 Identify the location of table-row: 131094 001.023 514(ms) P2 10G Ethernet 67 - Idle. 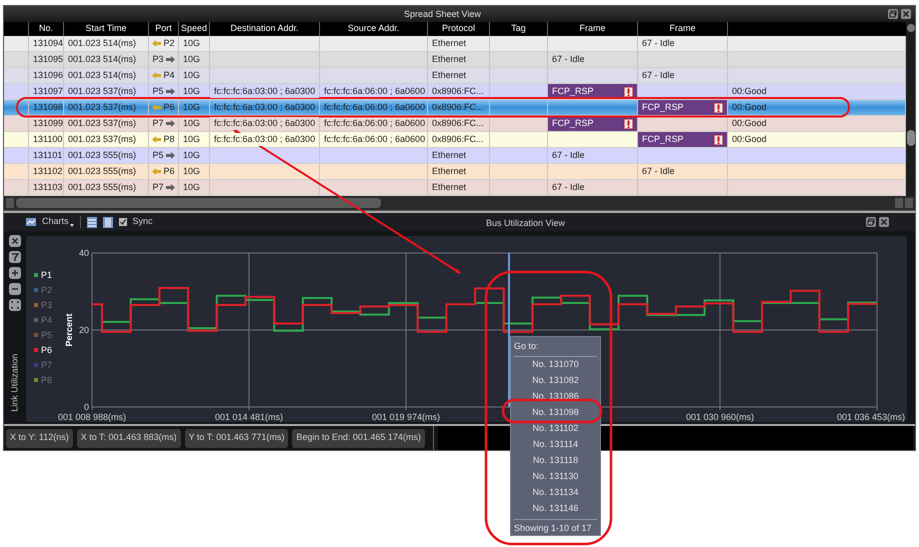
(455, 44).